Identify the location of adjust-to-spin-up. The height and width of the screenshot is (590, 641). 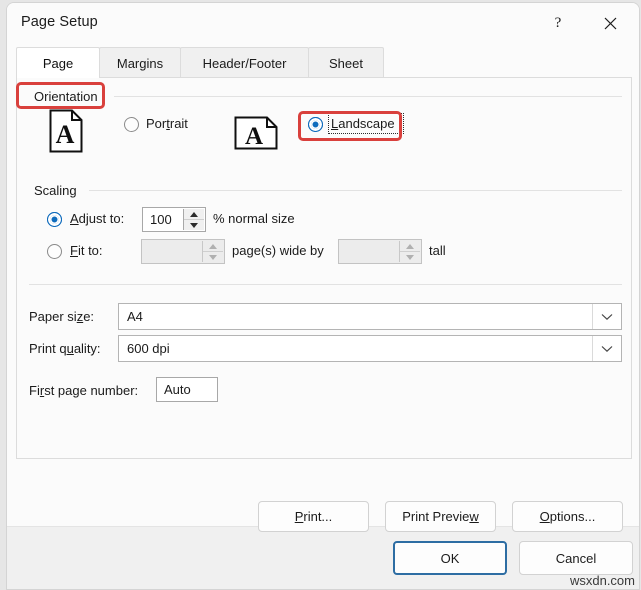
(194, 214).